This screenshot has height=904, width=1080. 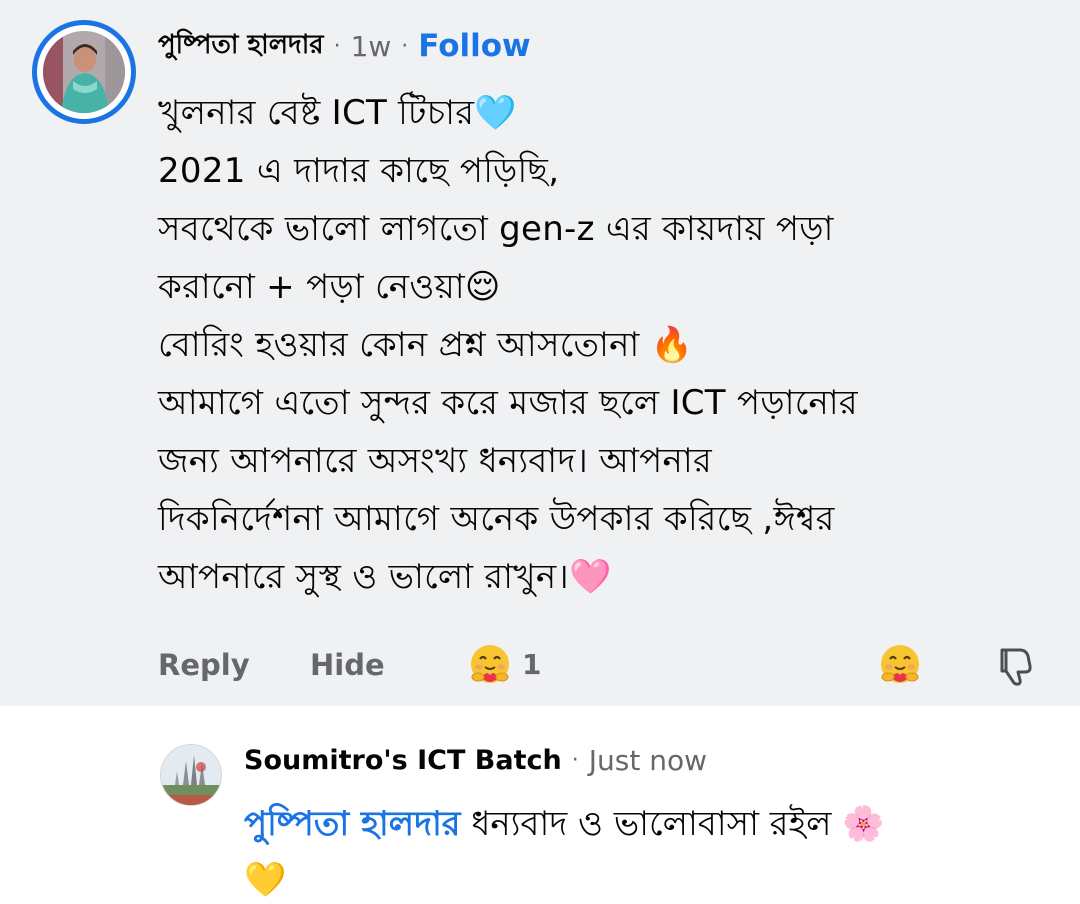 What do you see at coordinates (648, 760) in the screenshot?
I see `reply-timestamp: Just now` at bounding box center [648, 760].